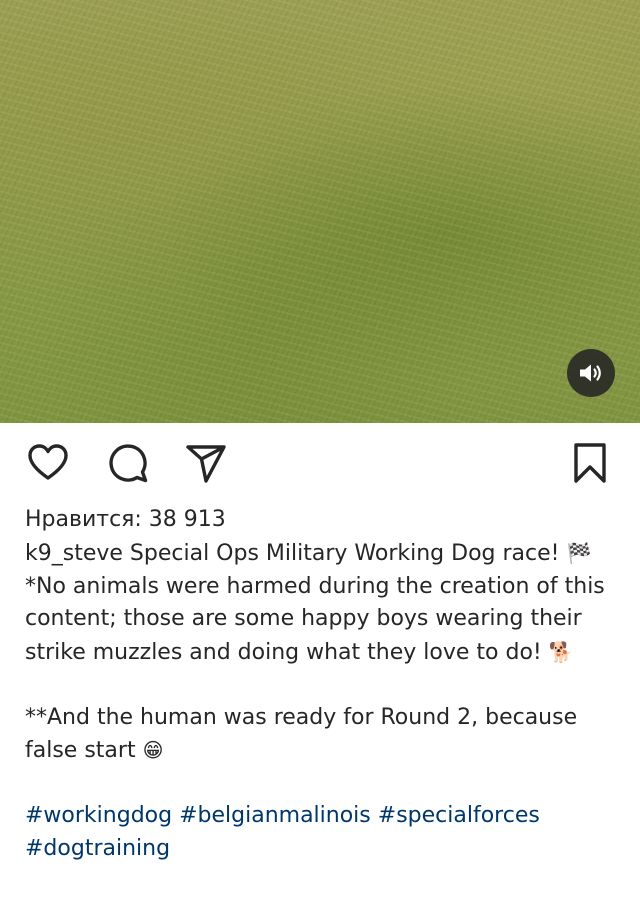  I want to click on comment-bubble-icon, so click(128, 463).